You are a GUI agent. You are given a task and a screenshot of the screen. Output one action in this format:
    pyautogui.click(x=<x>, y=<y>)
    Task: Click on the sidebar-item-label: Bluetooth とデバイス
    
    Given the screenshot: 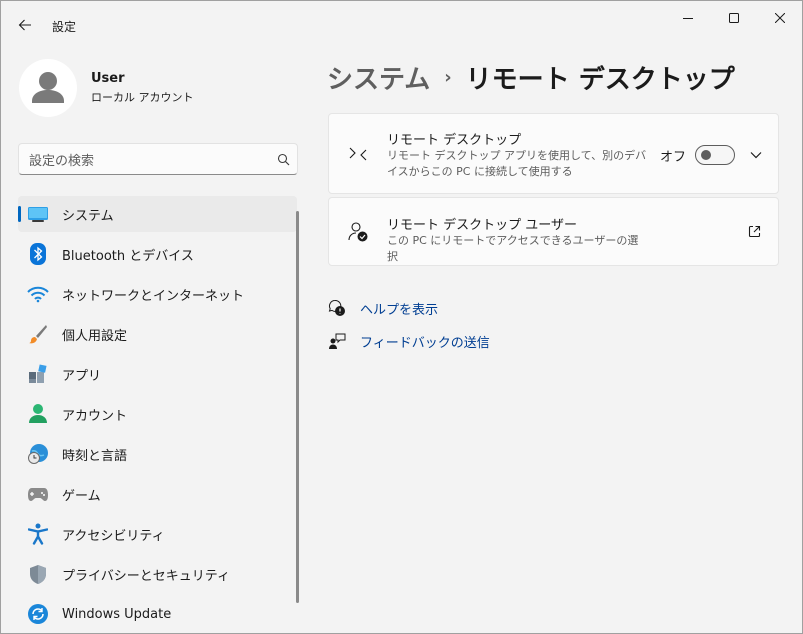 What is the action you would take?
    pyautogui.click(x=128, y=256)
    